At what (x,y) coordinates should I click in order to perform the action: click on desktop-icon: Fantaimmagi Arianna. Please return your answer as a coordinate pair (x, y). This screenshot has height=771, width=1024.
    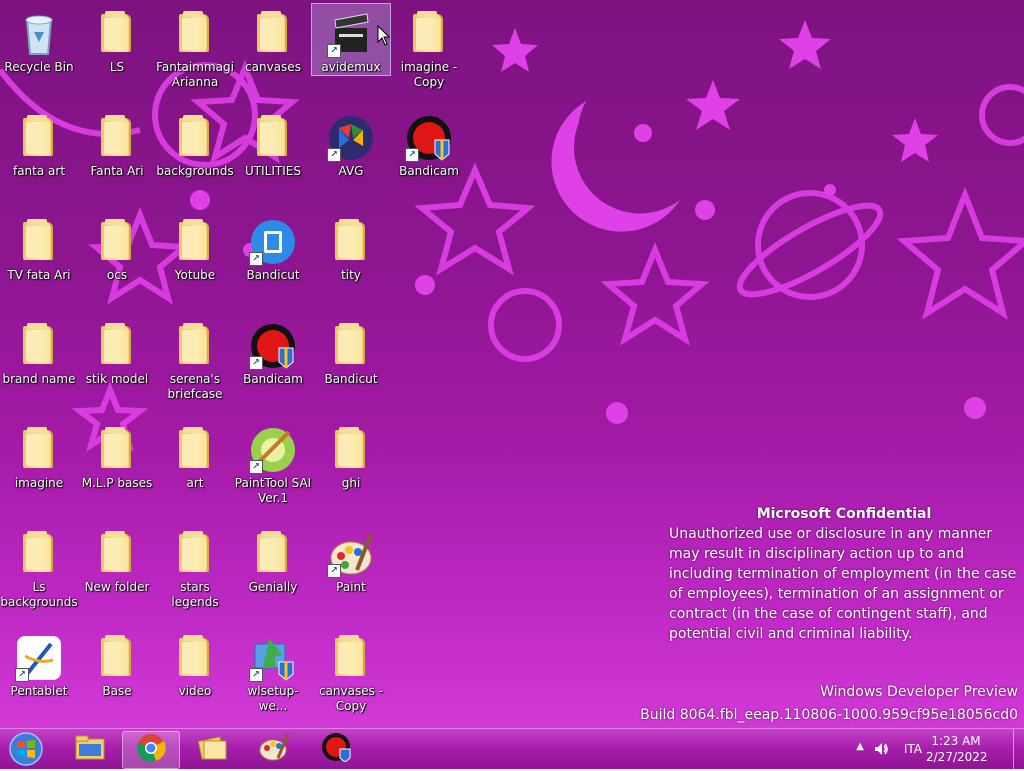
    Looking at the image, I should click on (195, 47).